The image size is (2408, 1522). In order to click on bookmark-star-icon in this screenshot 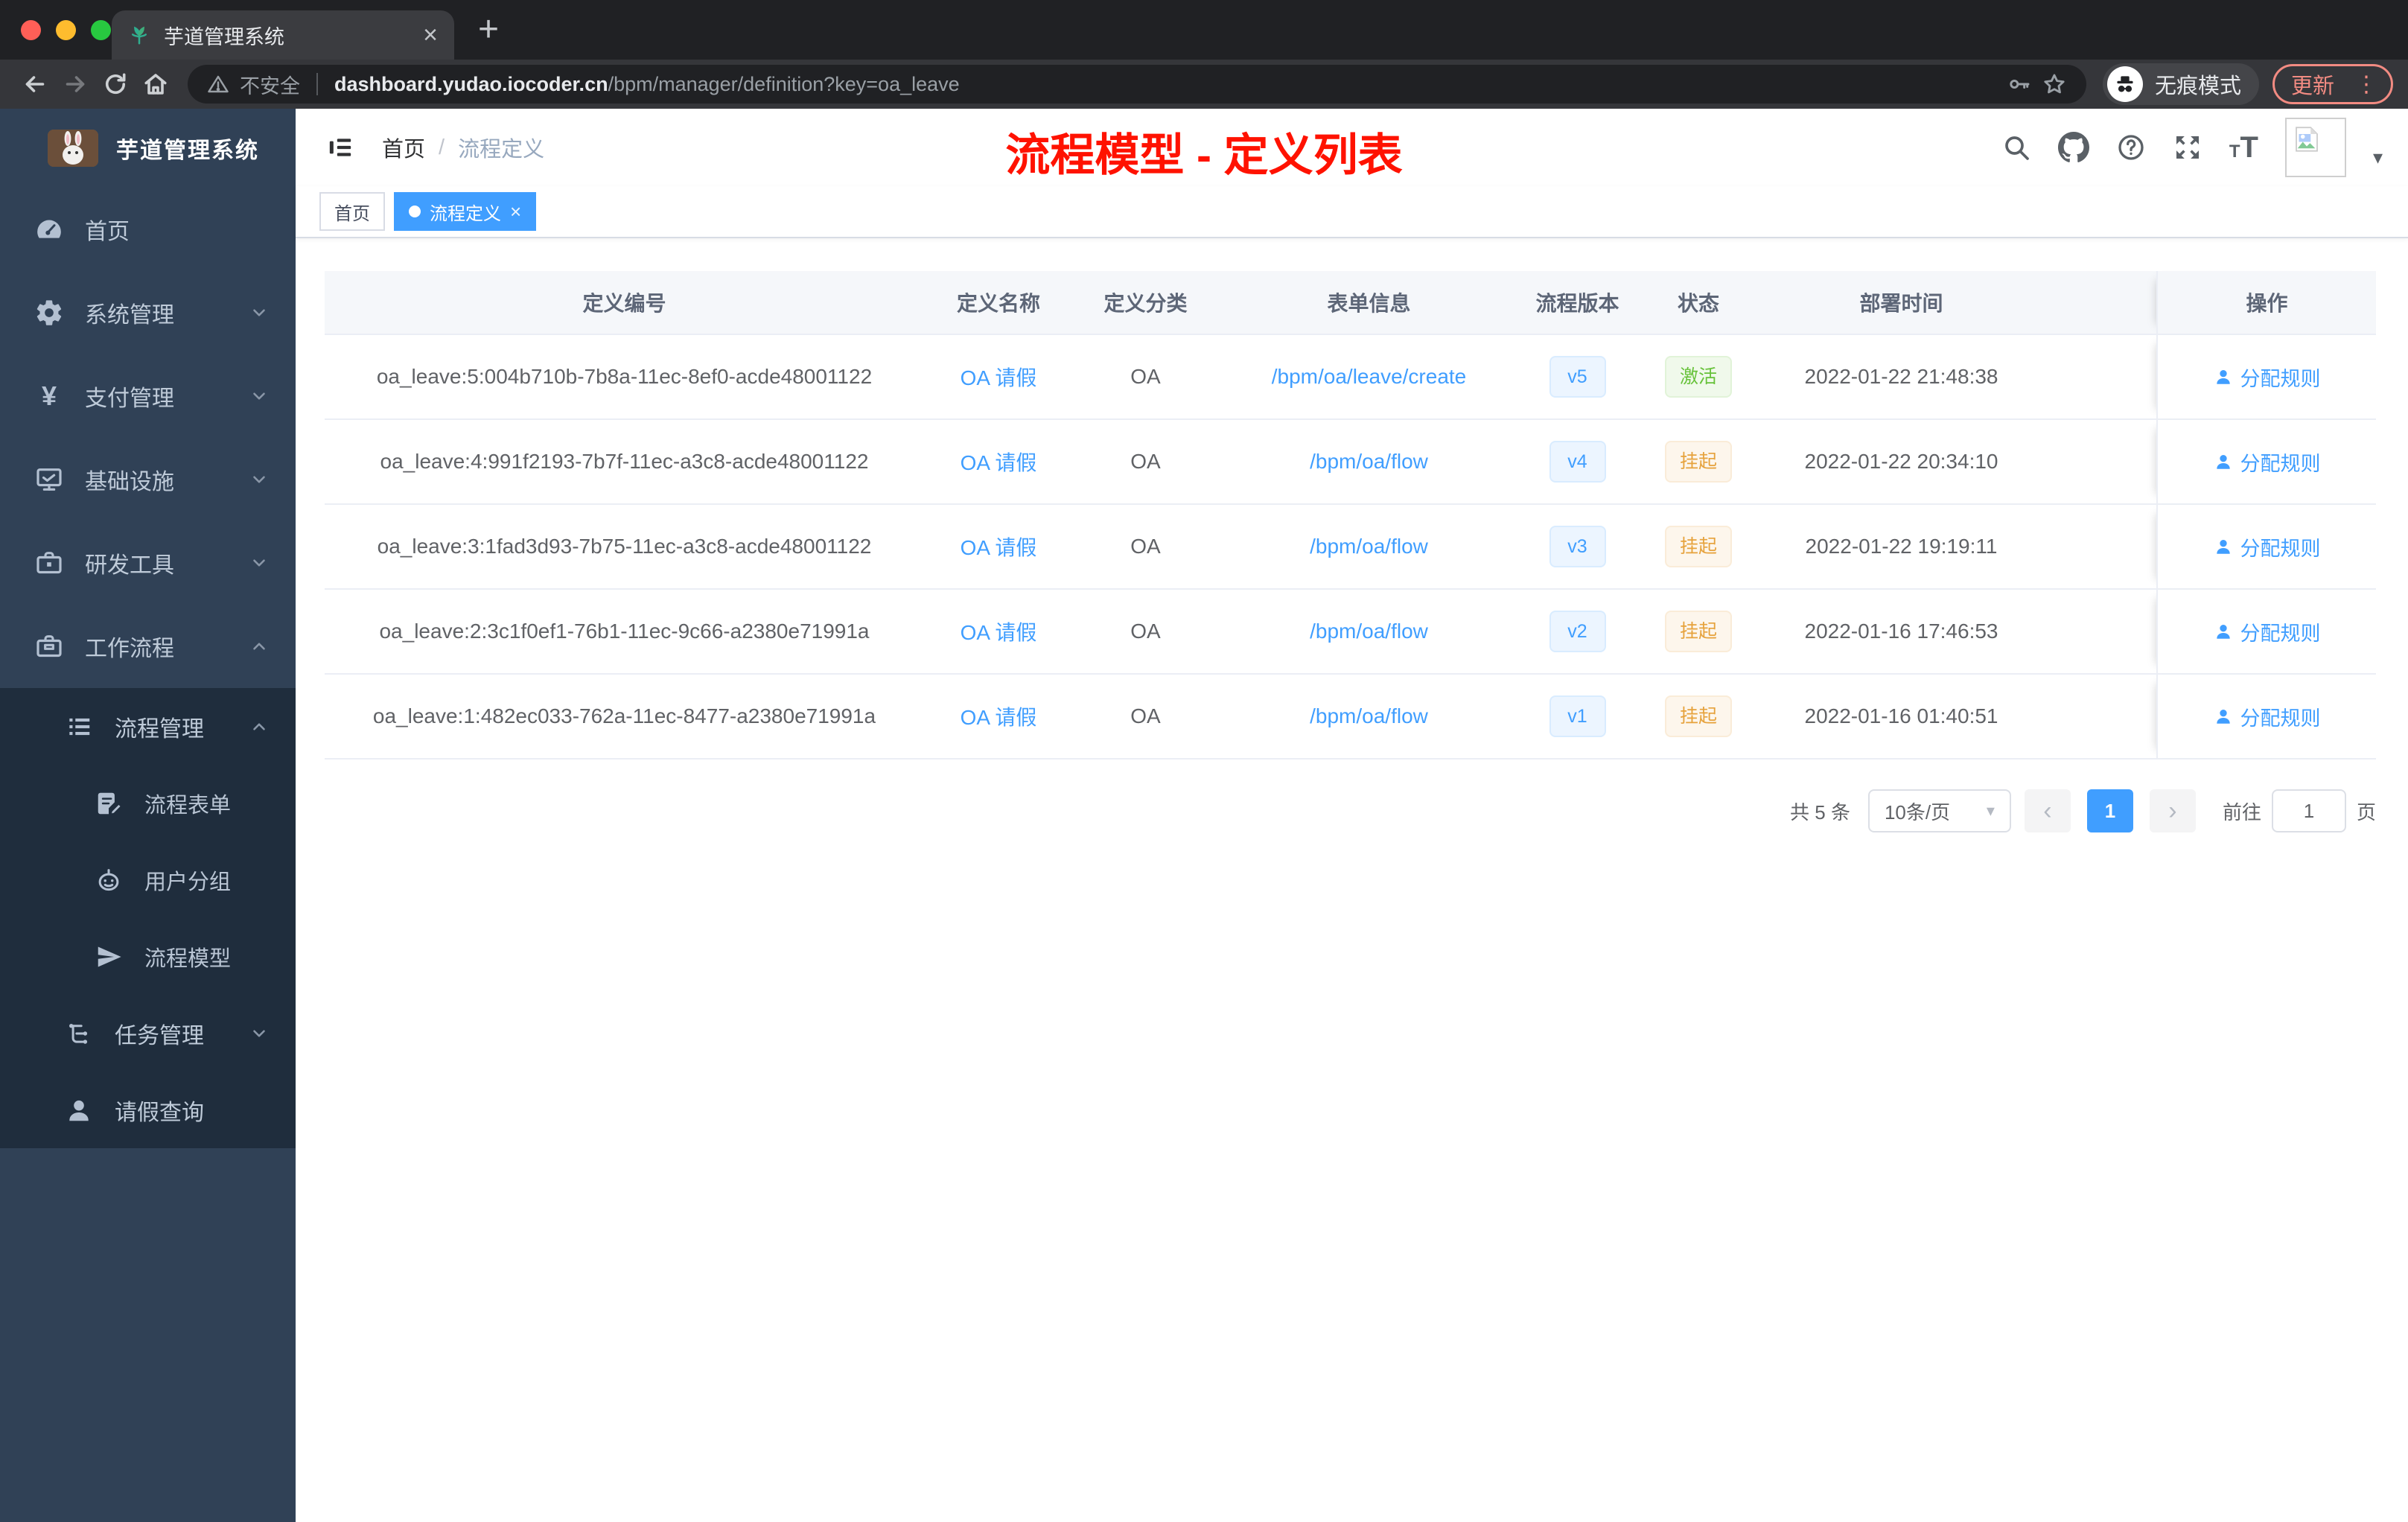, I will do `click(2054, 84)`.